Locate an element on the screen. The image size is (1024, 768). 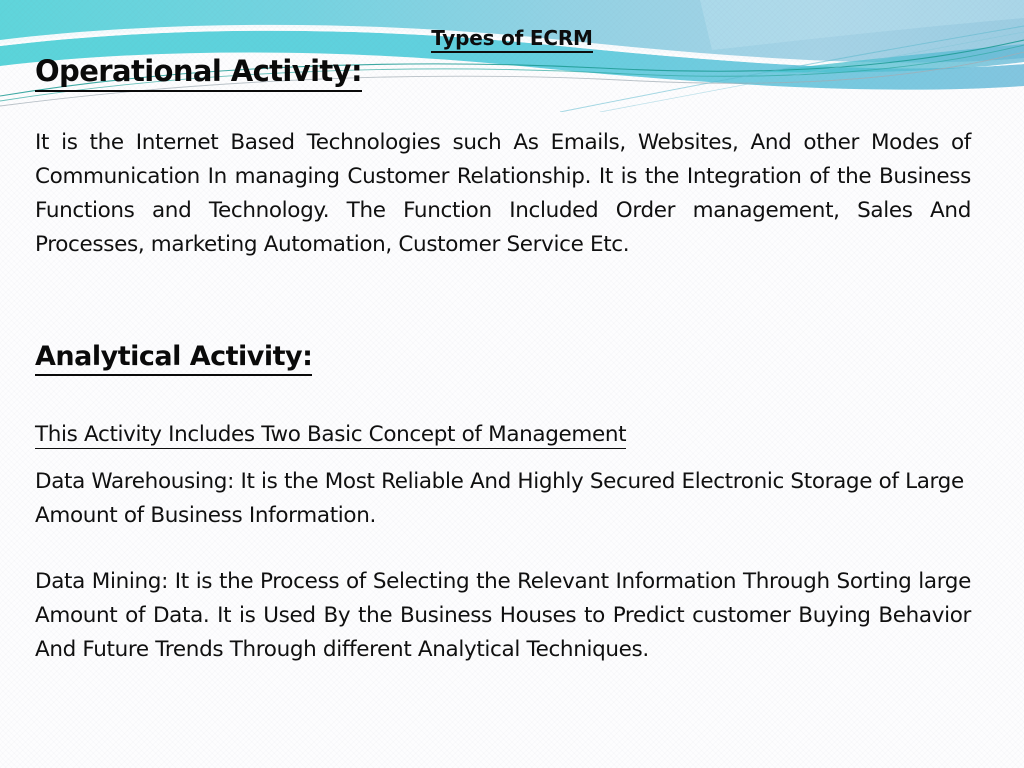
heading-analytical-activity: Analytical Activity: is located at coordinates (174, 358).